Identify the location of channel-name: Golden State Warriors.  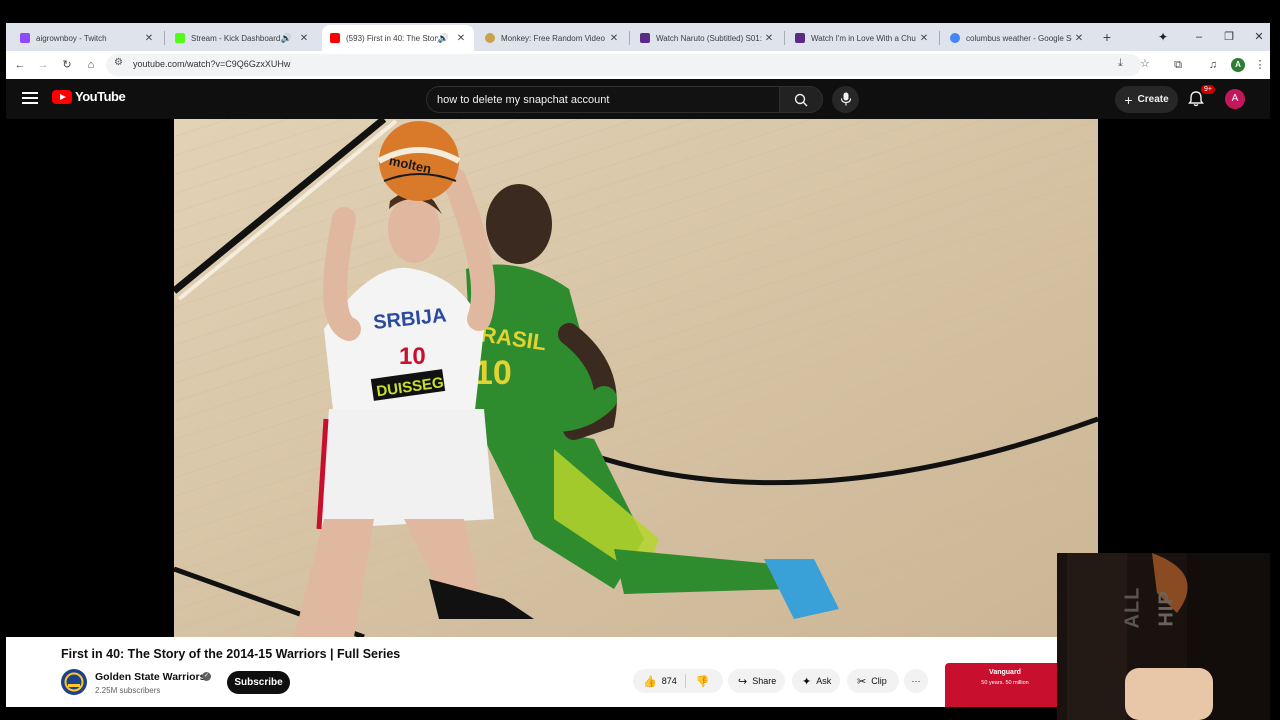
(150, 677).